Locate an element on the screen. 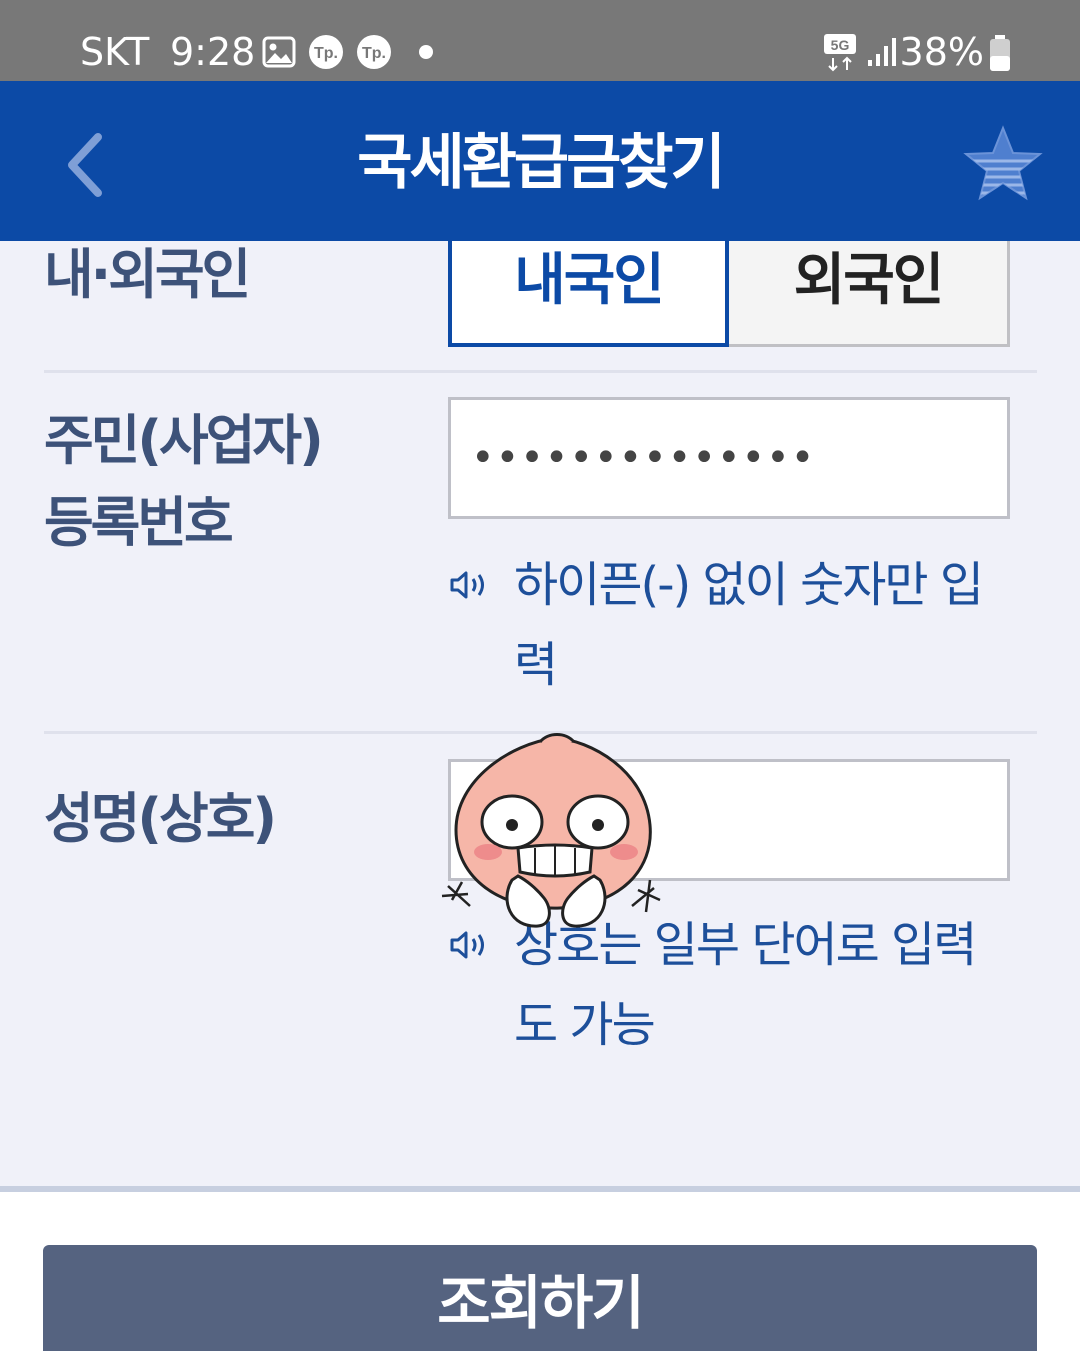 This screenshot has height=1351, width=1080. registration-number-value: •••••••••••••• is located at coordinates (643, 458).